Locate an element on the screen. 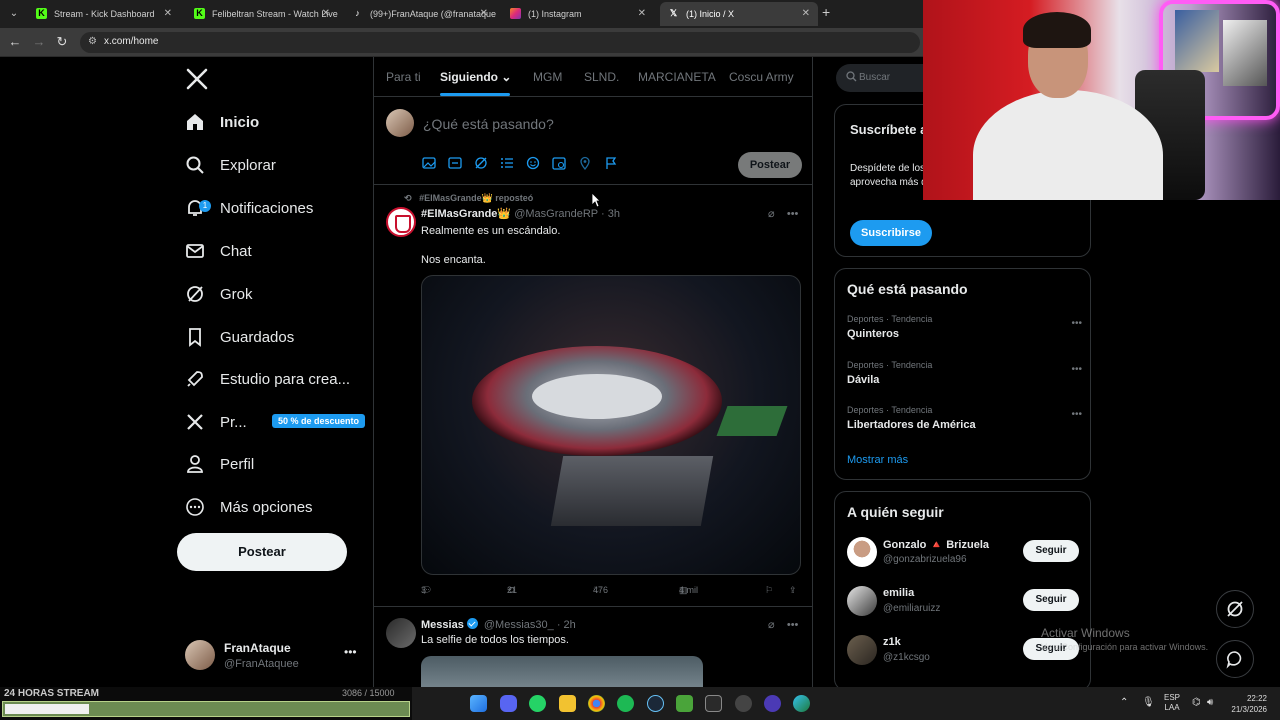 This screenshot has width=1280, height=720. app-icon is located at coordinates (772, 703).